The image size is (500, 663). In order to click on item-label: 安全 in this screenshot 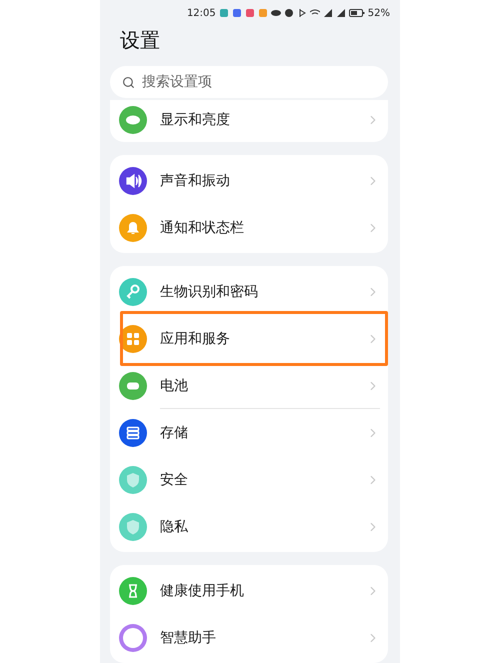, I will do `click(174, 479)`.